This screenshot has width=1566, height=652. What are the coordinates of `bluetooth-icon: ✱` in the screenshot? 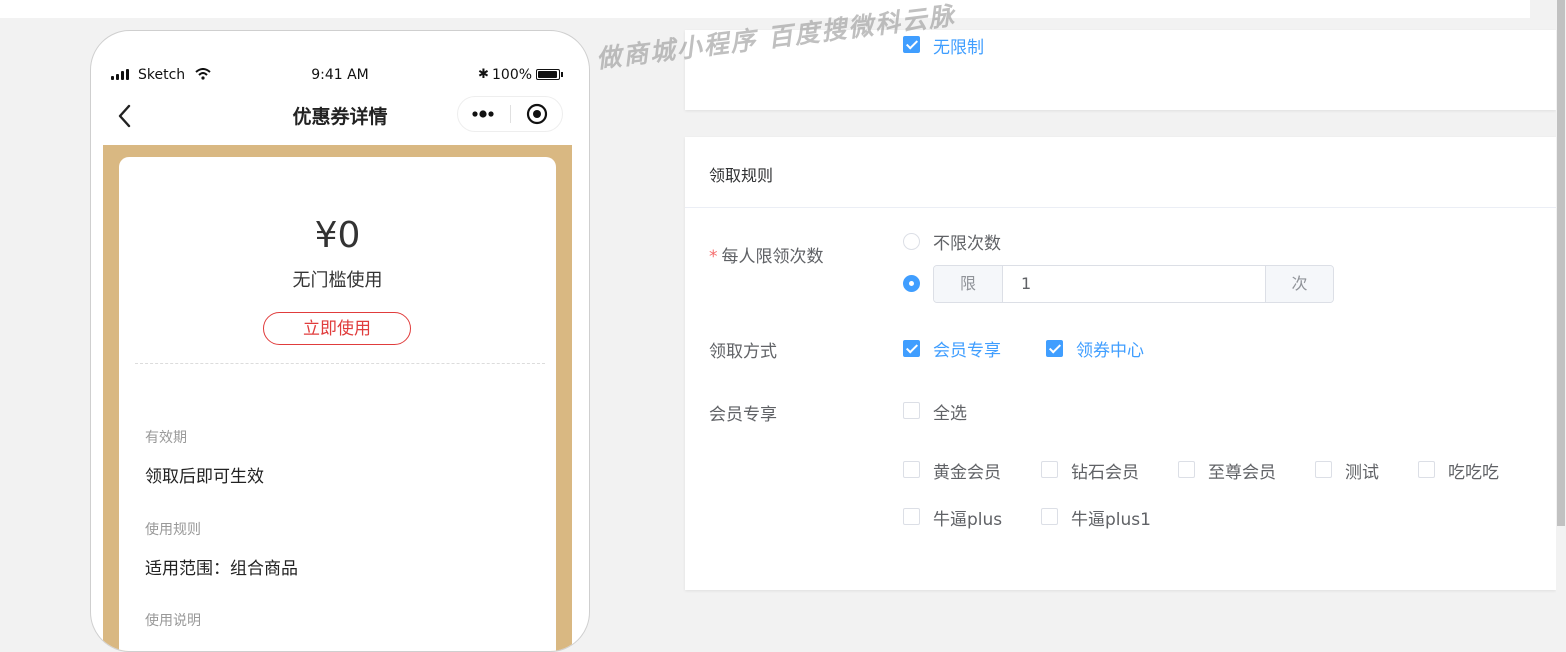 It's located at (483, 74).